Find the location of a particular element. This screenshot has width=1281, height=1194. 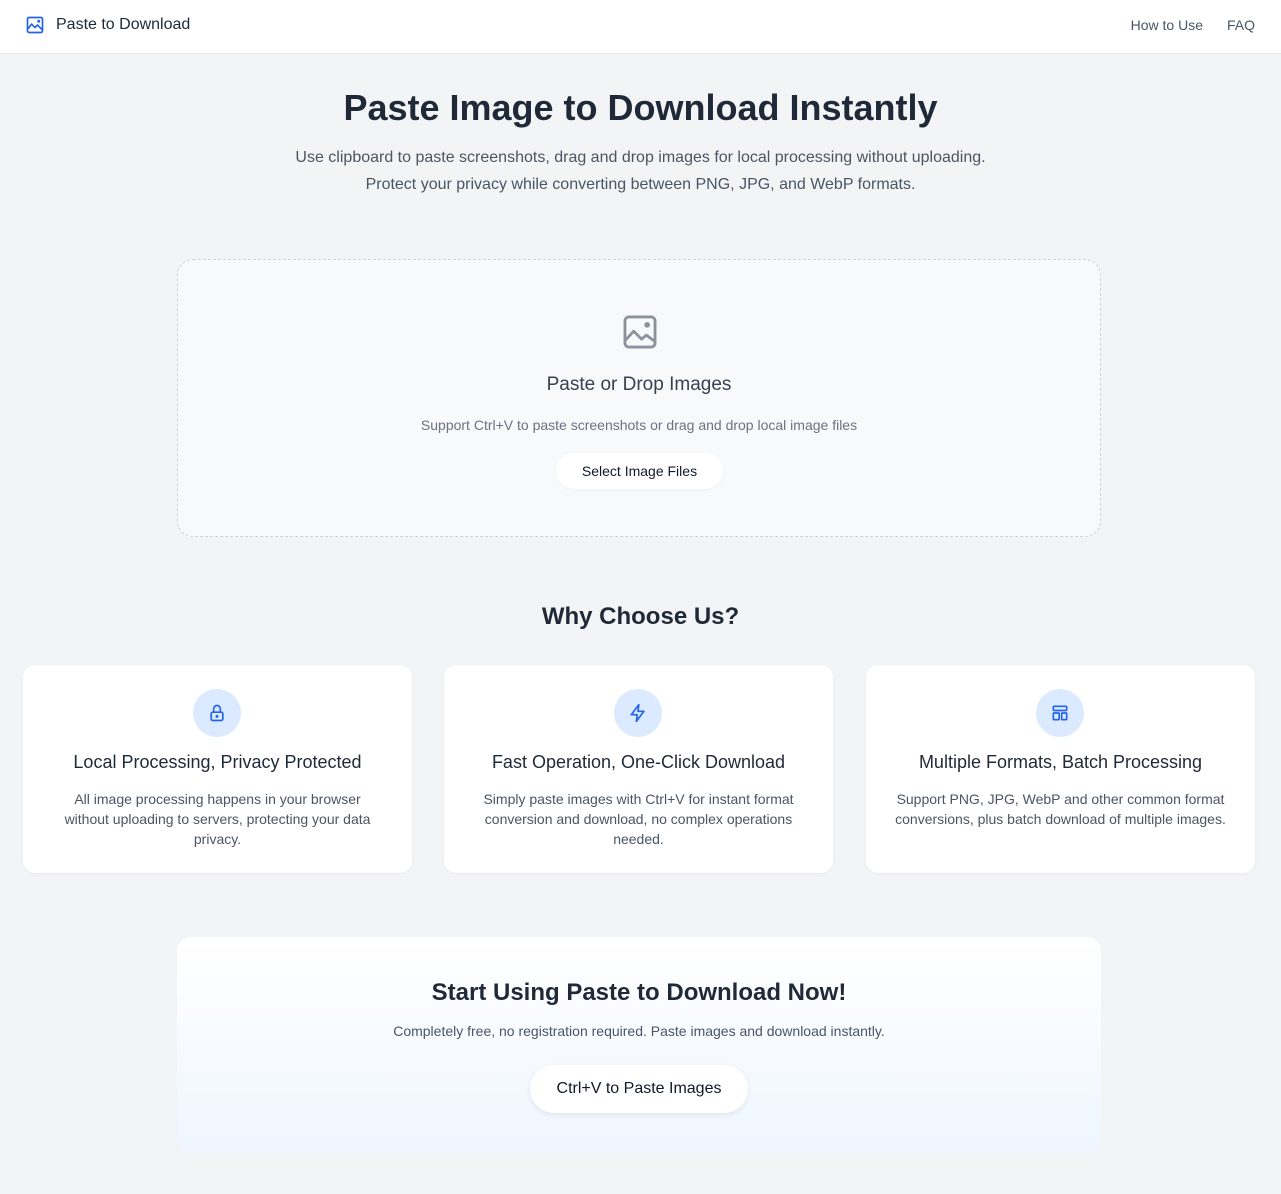

top-bar: Paste to Download How to Use FAQ is located at coordinates (640, 27).